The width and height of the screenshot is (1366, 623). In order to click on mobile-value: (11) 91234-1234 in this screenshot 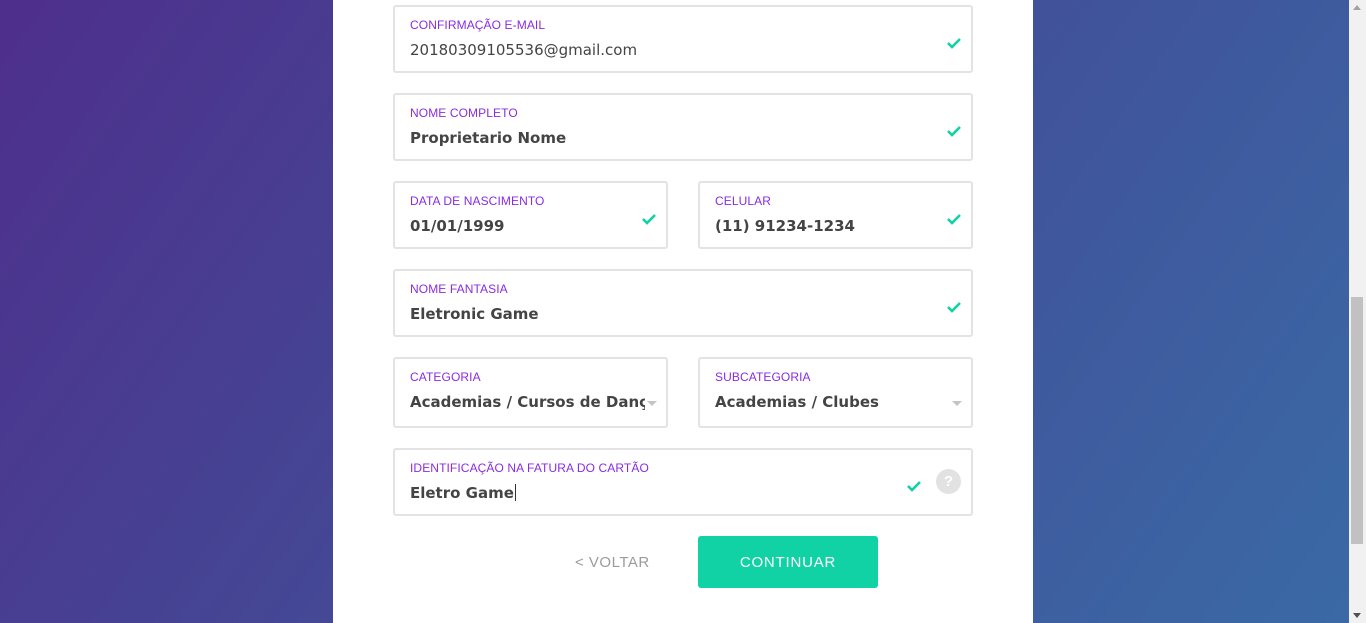, I will do `click(785, 226)`.